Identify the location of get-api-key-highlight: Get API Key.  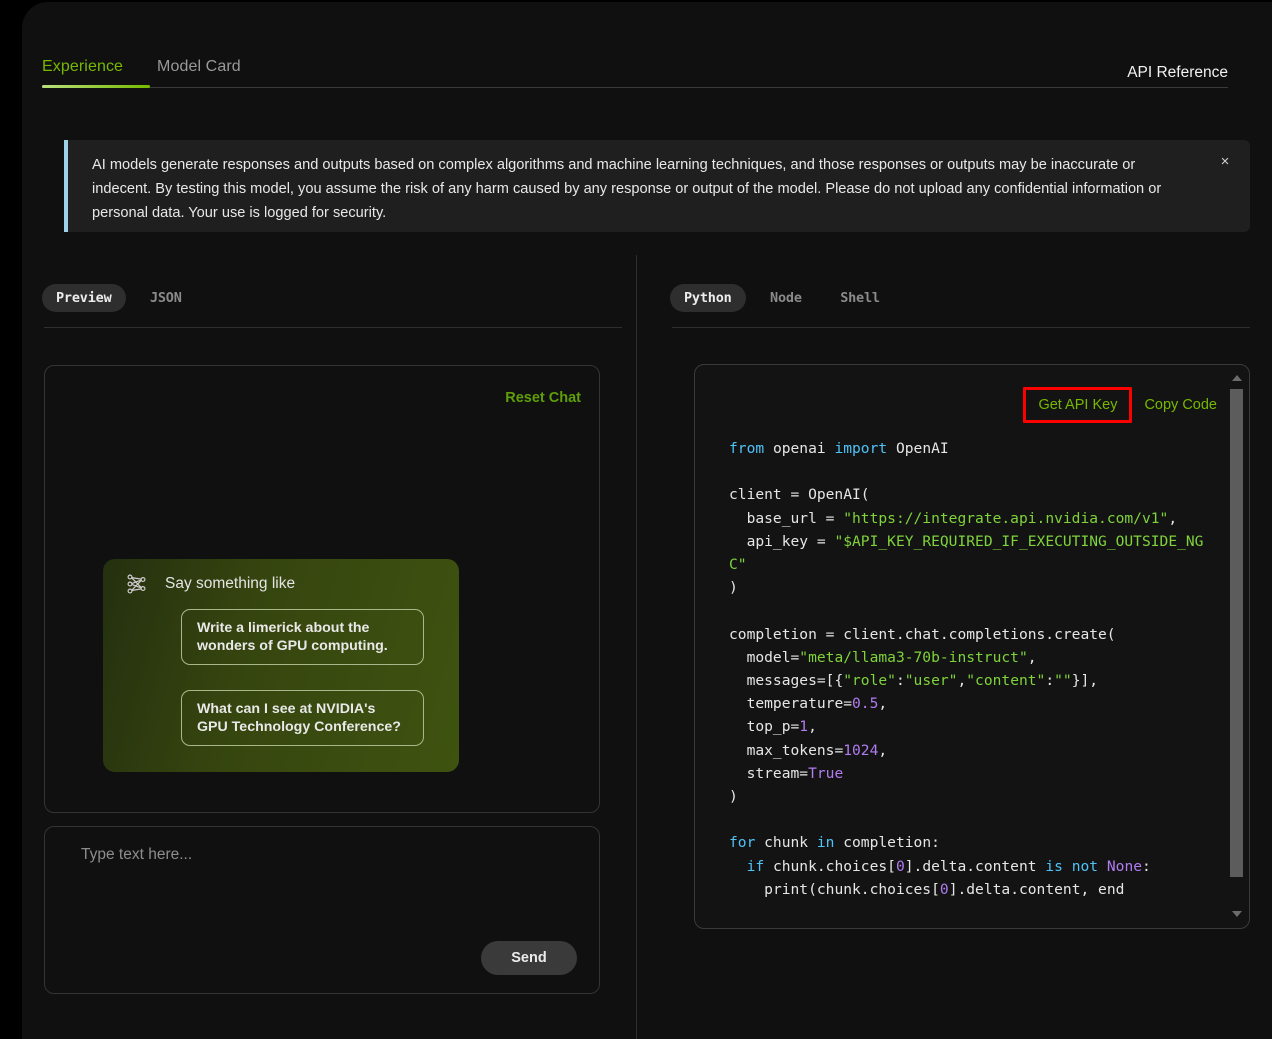
(1078, 405).